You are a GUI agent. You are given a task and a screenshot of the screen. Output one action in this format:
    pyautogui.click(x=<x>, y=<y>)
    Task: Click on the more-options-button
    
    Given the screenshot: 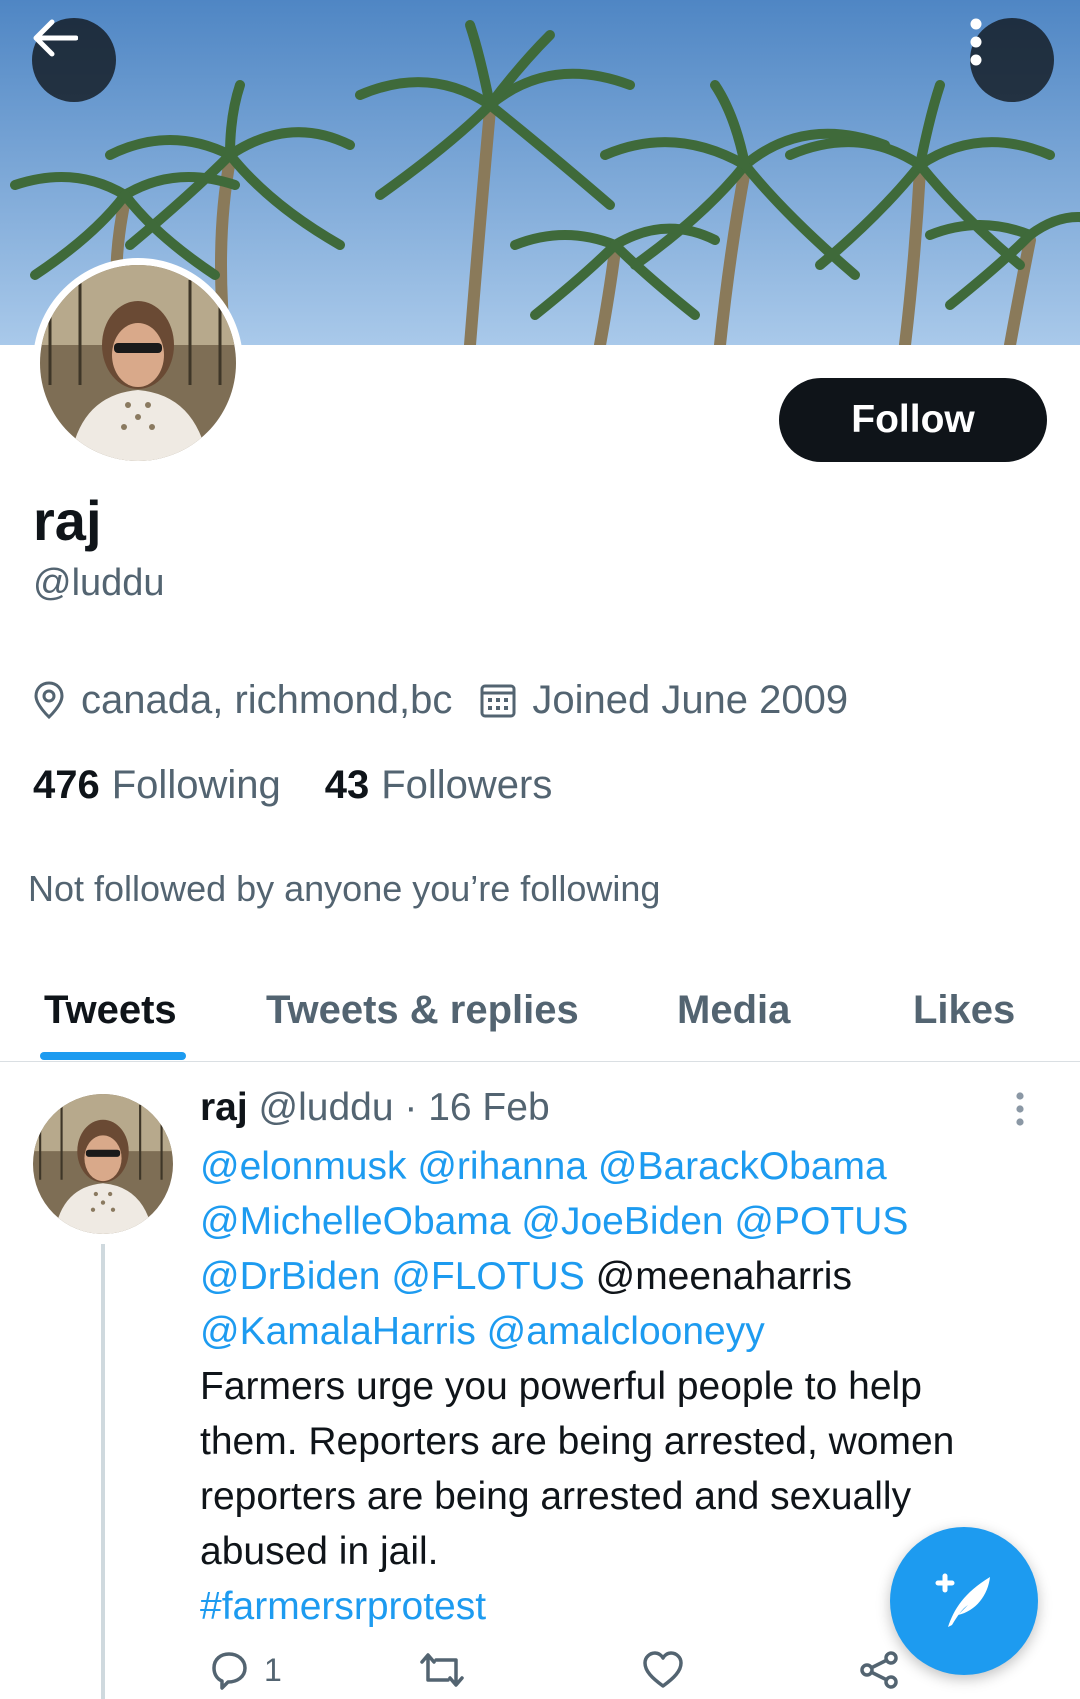 What is the action you would take?
    pyautogui.click(x=1012, y=60)
    